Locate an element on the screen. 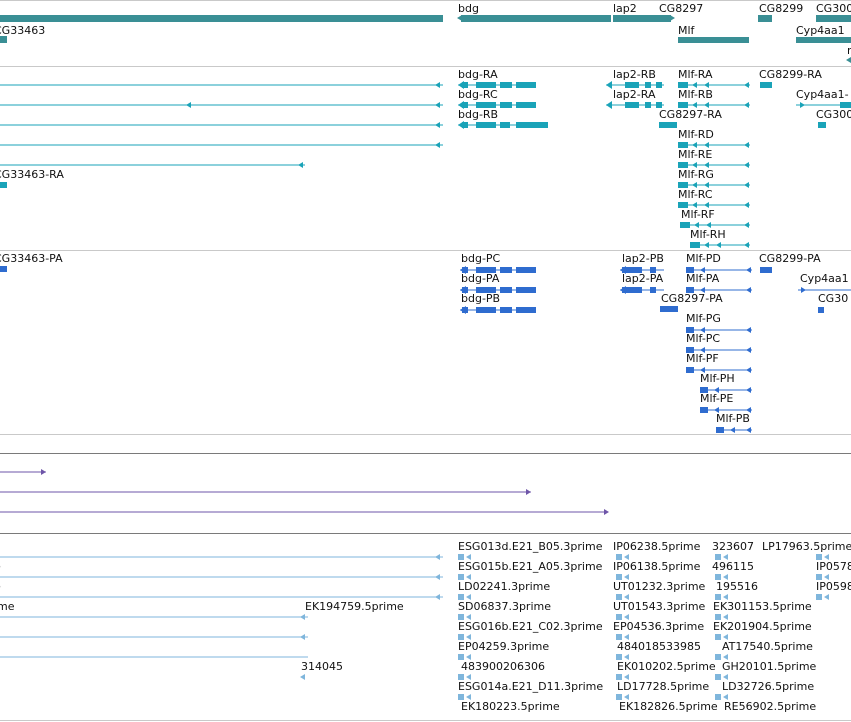 This screenshot has height=722, width=851. feature-label: ime is located at coordinates (7, 606).